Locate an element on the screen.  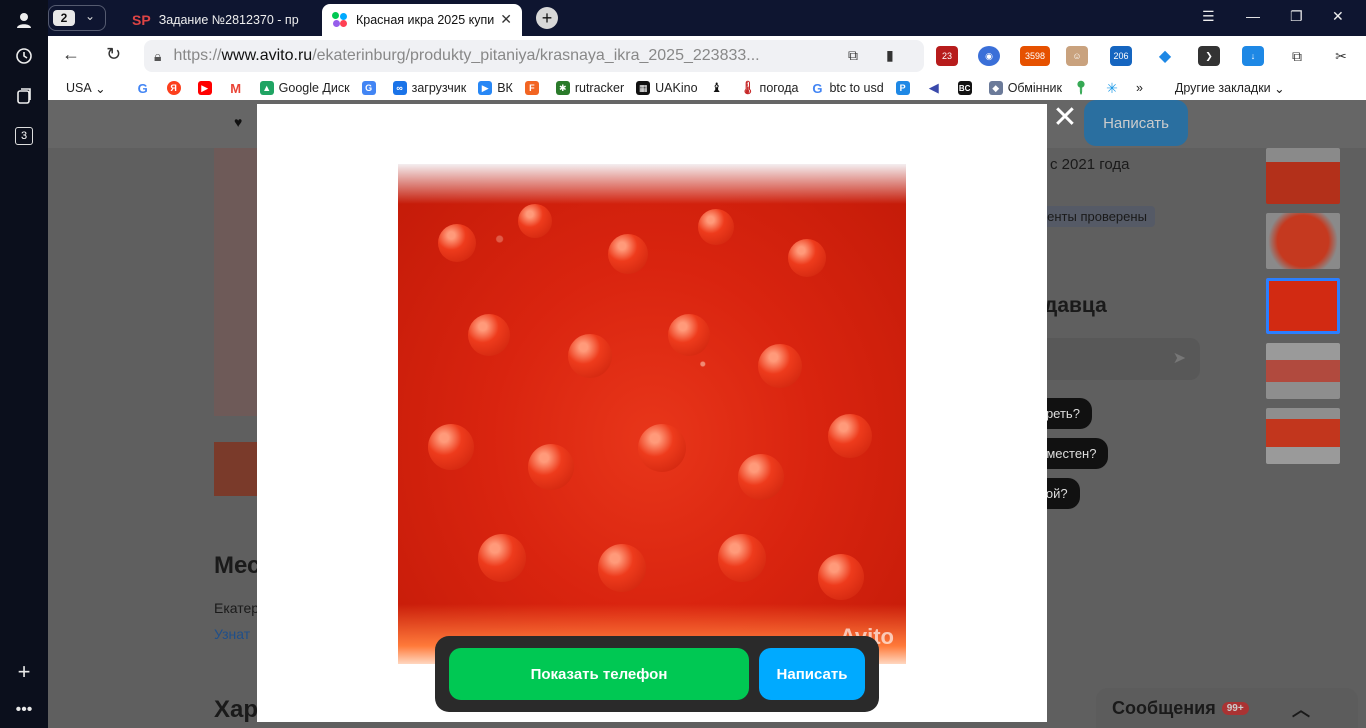
yandex-icon: Я is located at coordinates (176, 88).